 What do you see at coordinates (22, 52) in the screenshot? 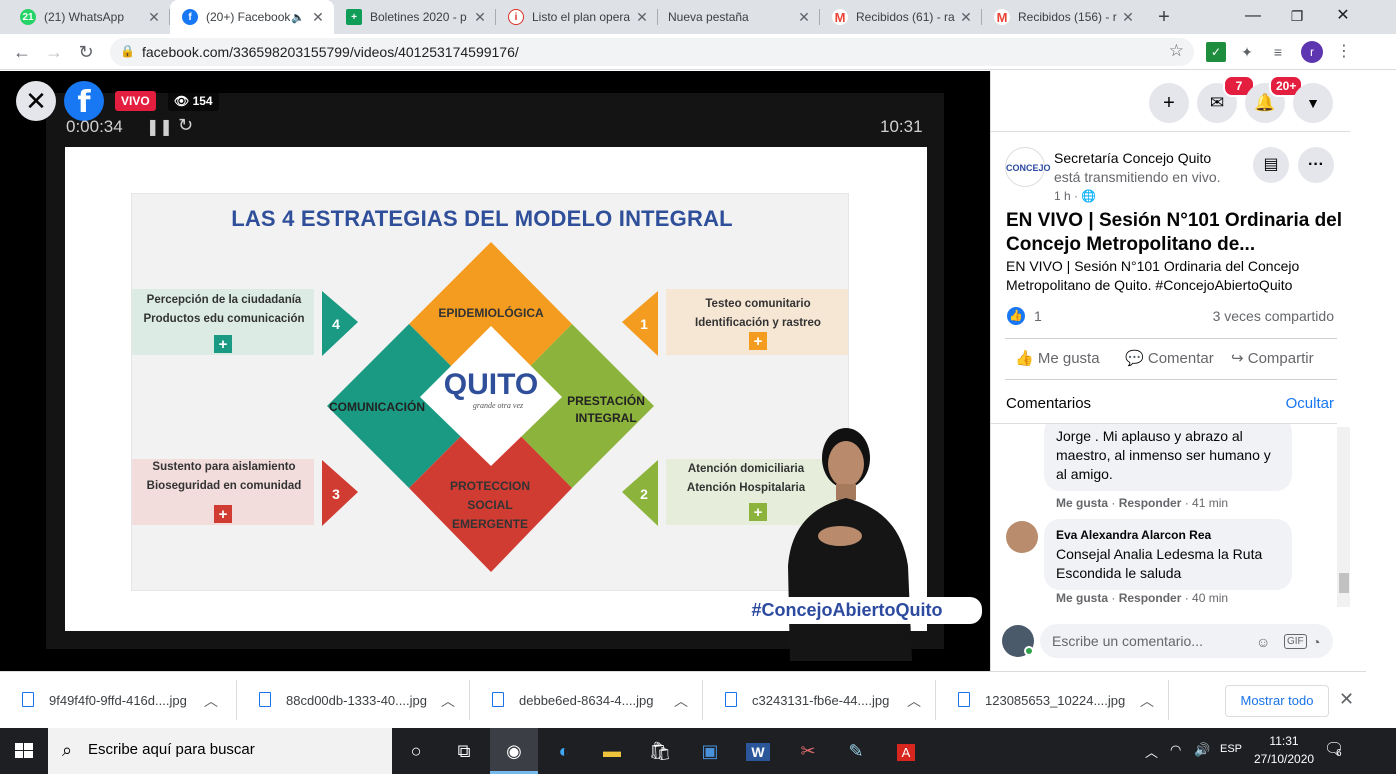
I see `back-button: ←` at bounding box center [22, 52].